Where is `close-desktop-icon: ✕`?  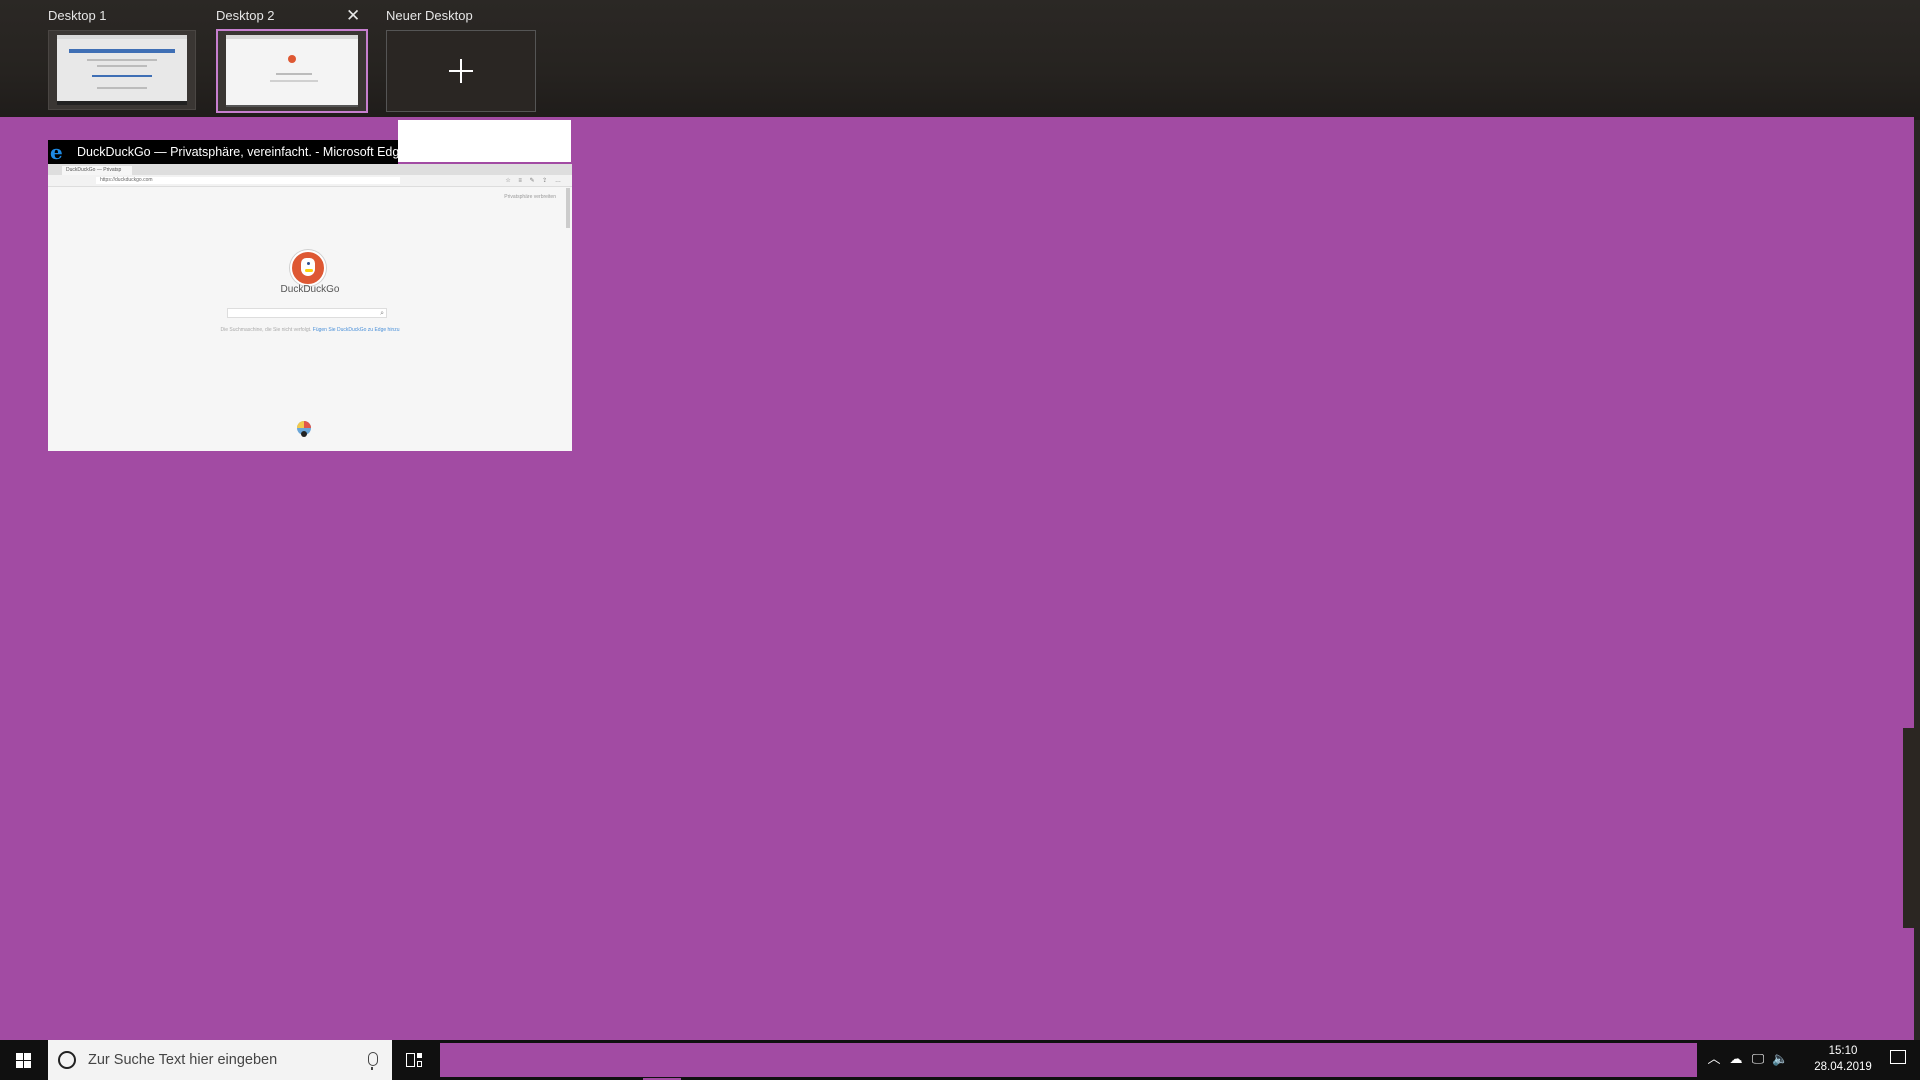 close-desktop-icon: ✕ is located at coordinates (353, 15).